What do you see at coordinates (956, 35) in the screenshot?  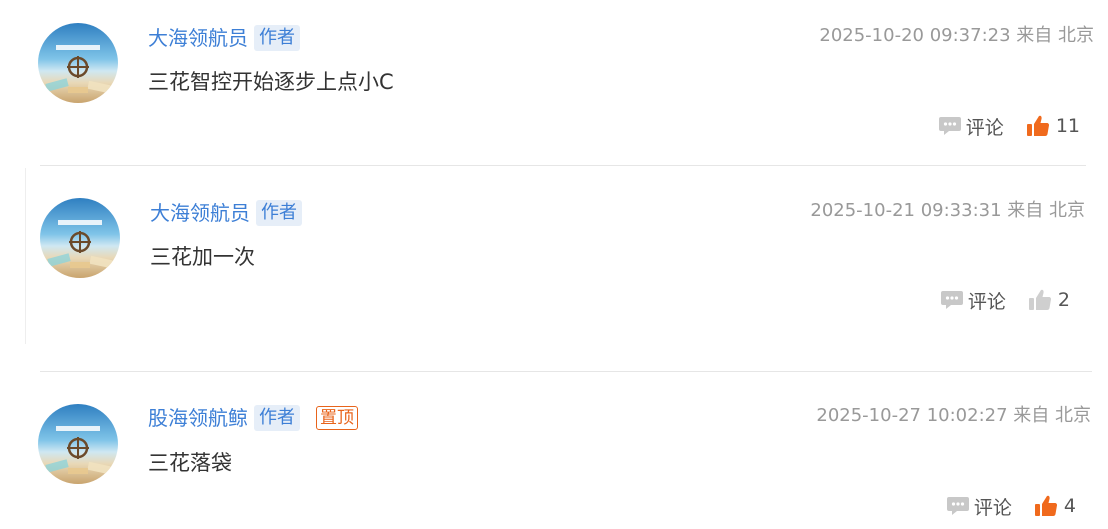 I see `comment-timestamp-location: 2025-10-20 09:37:23 来自 北京` at bounding box center [956, 35].